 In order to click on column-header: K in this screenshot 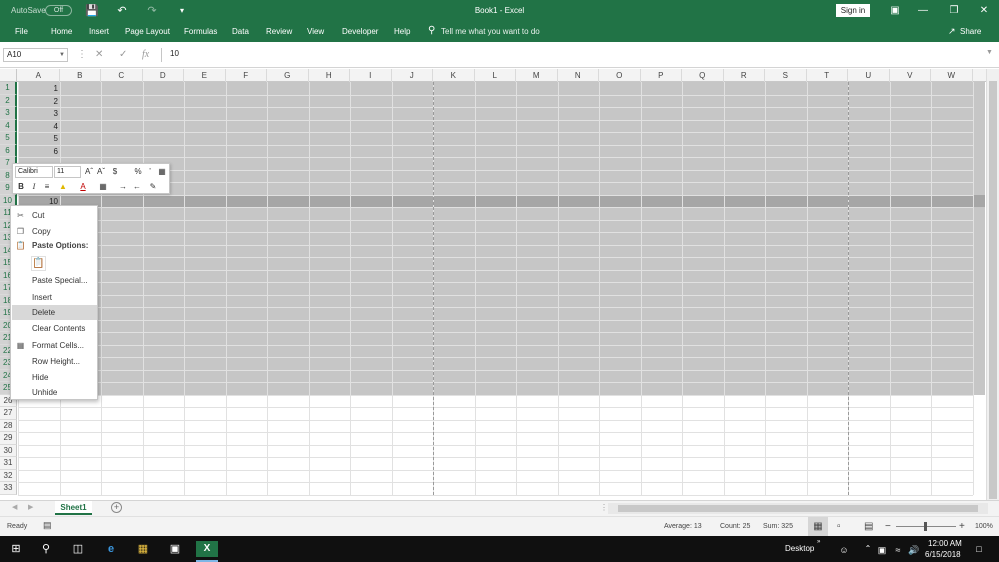, I will do `click(454, 75)`.